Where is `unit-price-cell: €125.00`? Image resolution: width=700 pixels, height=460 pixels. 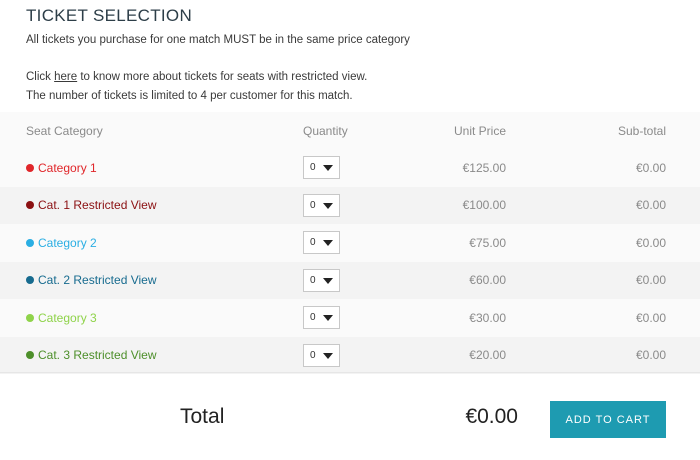 unit-price-cell: €125.00 is located at coordinates (484, 167).